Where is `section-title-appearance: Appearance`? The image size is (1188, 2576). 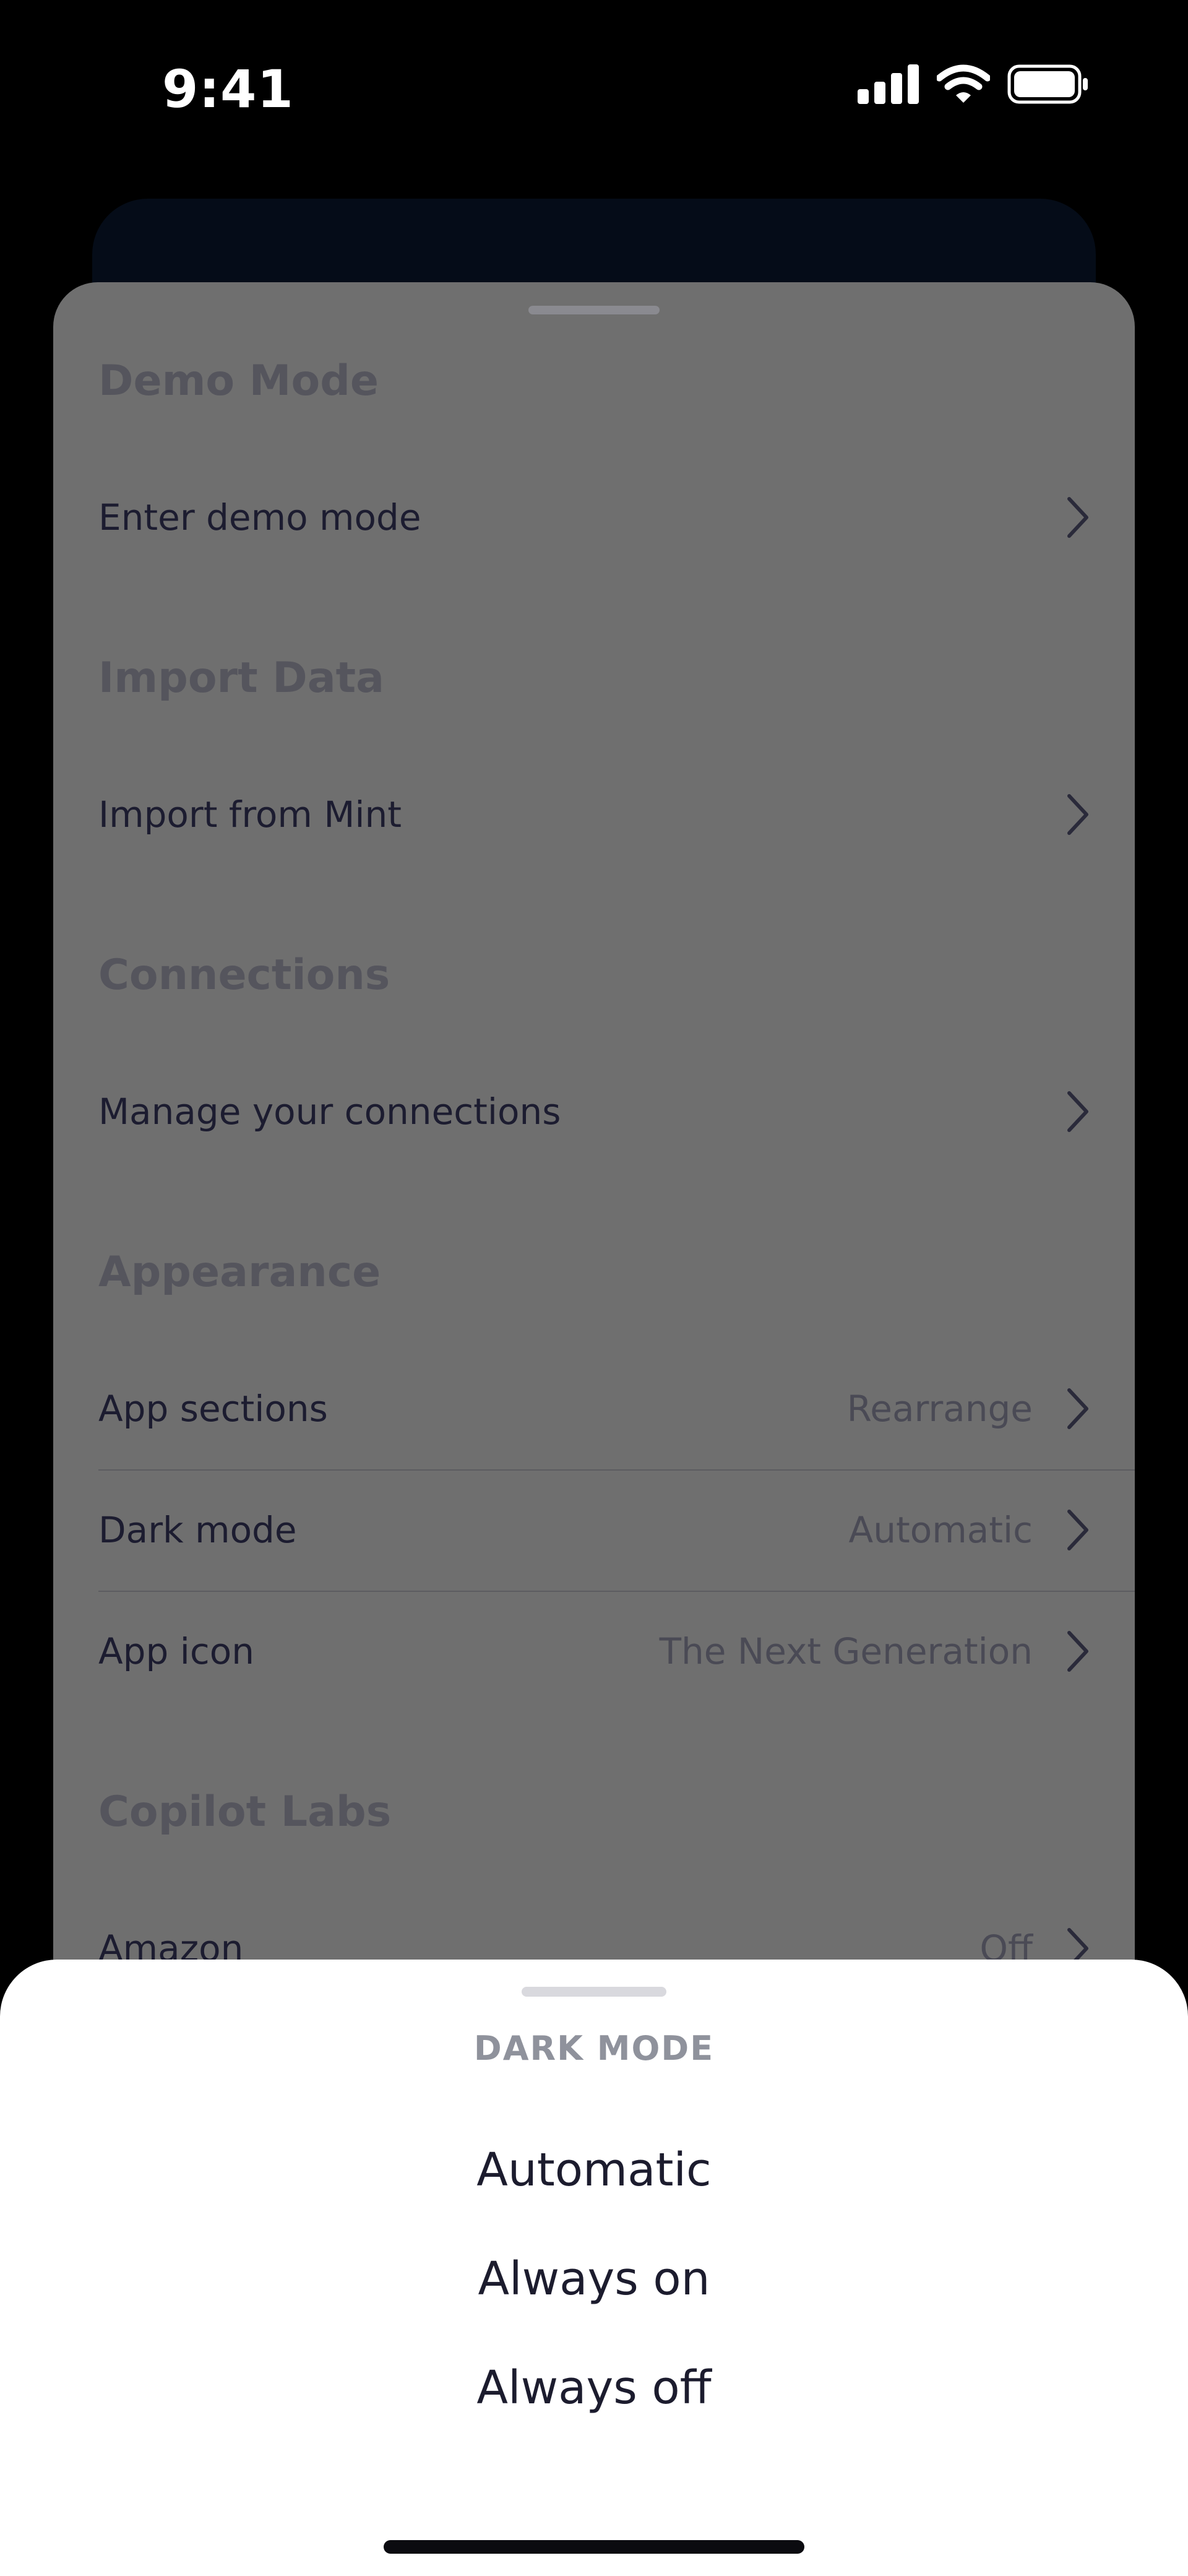
section-title-appearance: Appearance is located at coordinates (239, 1272).